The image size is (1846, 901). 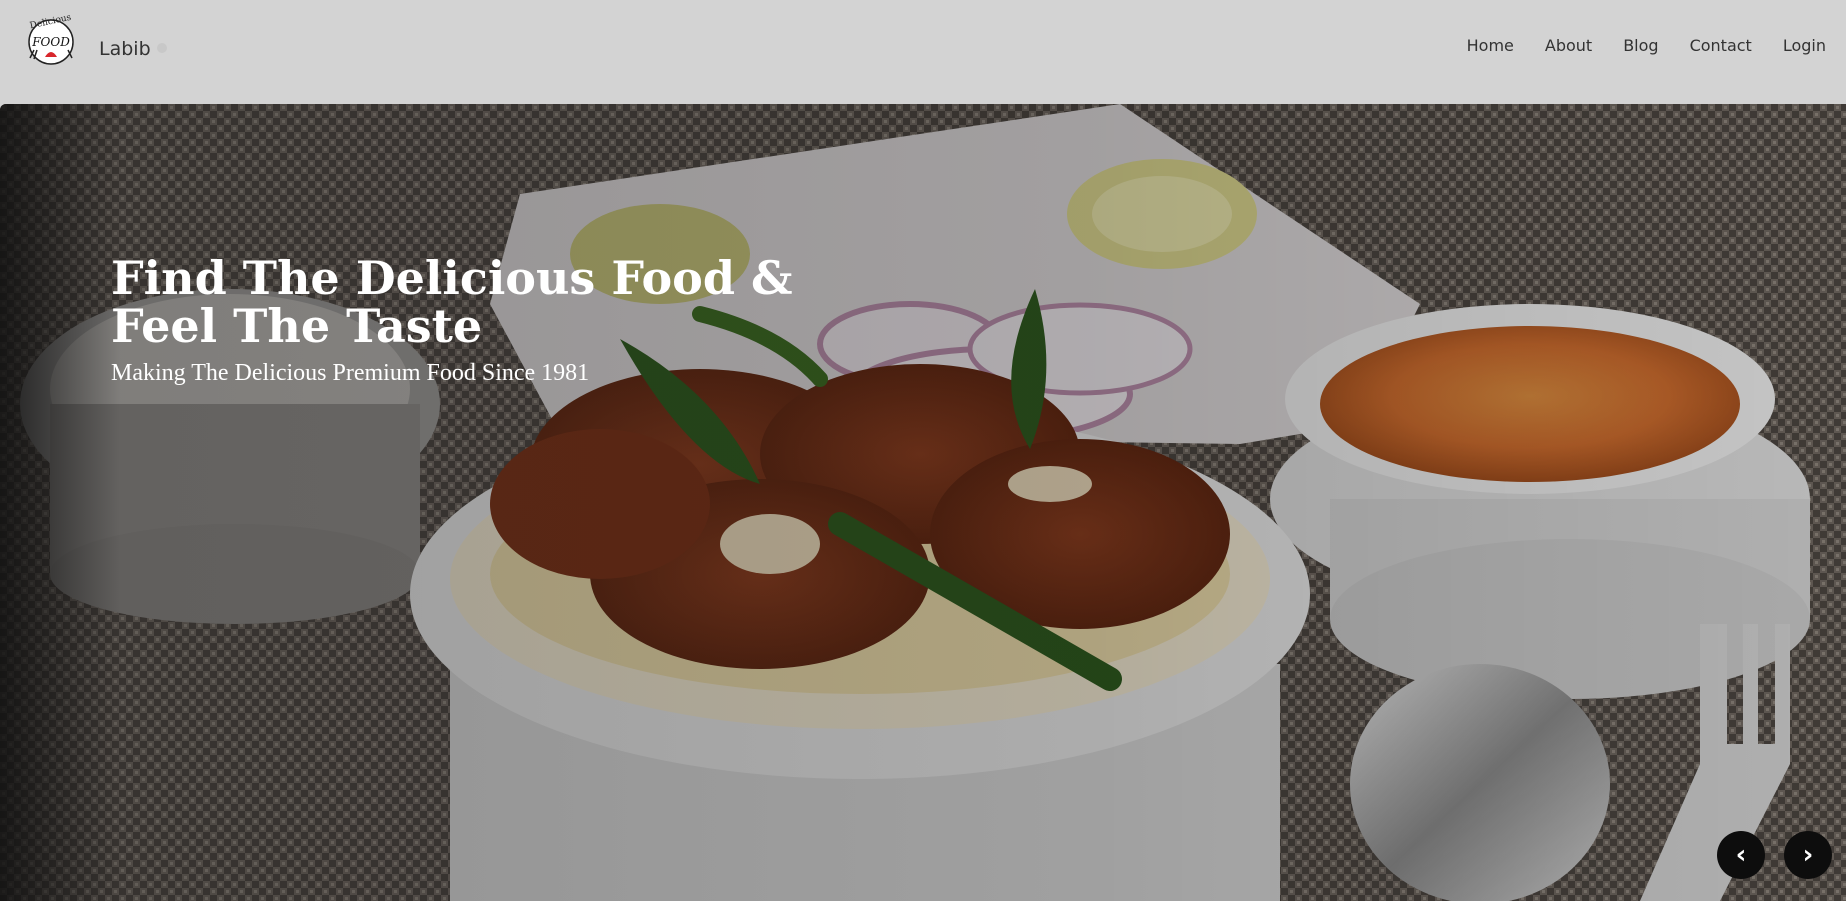 I want to click on brand-dot, so click(x=162, y=48).